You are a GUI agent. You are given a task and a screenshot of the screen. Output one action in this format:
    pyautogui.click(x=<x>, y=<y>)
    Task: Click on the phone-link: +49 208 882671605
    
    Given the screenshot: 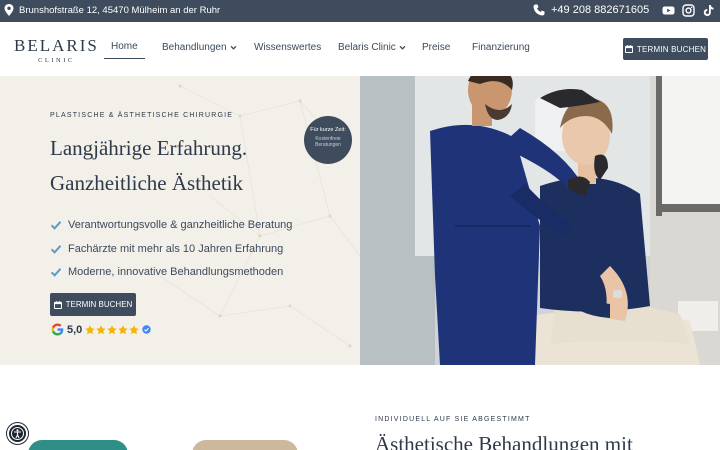 What is the action you would take?
    pyautogui.click(x=591, y=10)
    